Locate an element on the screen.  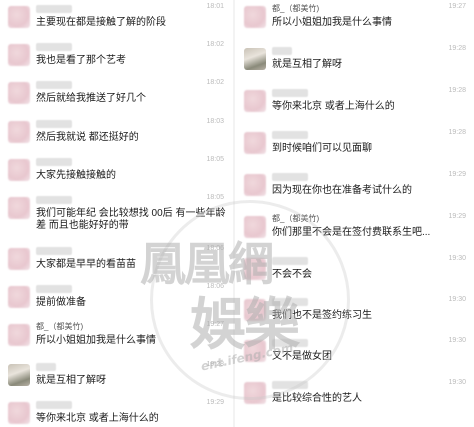
message-item: 19:29 因为现在你也在准备考试什么的 is located at coordinates (355, 188).